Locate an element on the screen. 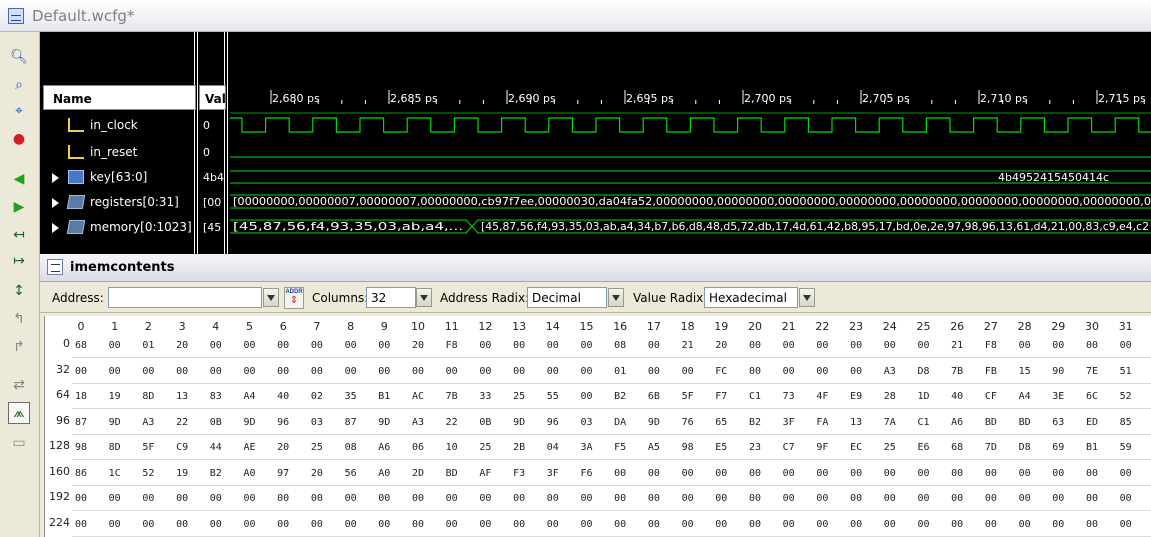 This screenshot has width=1151, height=537. memory-cell: D8 is located at coordinates (924, 372).